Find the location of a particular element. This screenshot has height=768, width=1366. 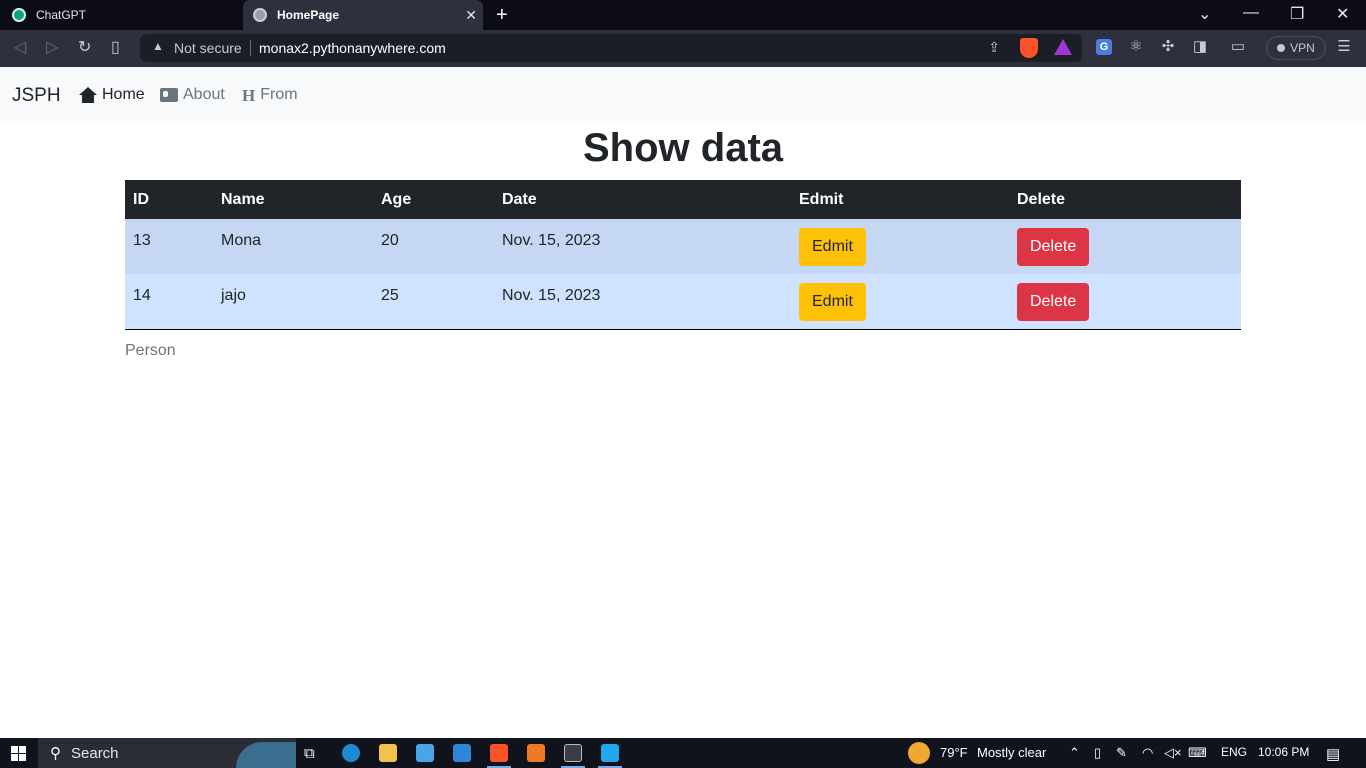

navbar-brand: JSPH is located at coordinates (36, 96).